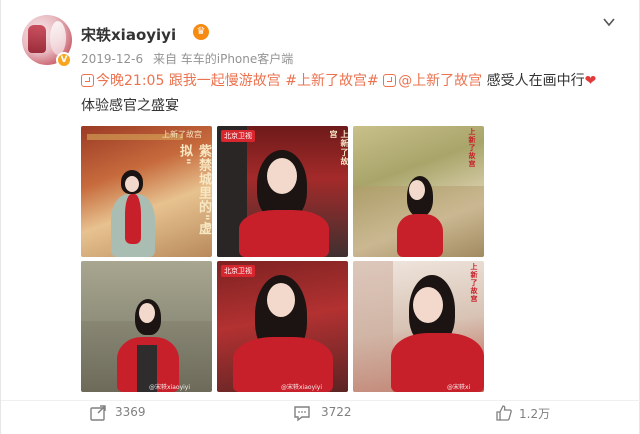 Image resolution: width=640 pixels, height=434 pixels. Describe the element at coordinates (535, 414) in the screenshot. I see `like-count: 1.2万` at that location.